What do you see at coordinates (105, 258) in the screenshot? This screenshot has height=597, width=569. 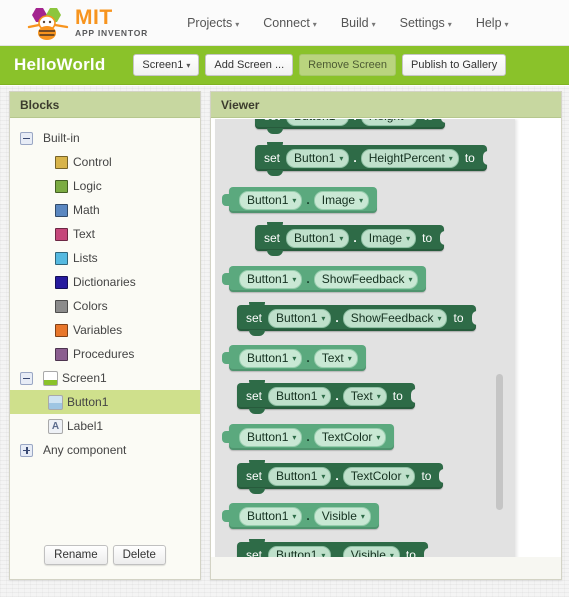 I see `category-lists: Lists` at bounding box center [105, 258].